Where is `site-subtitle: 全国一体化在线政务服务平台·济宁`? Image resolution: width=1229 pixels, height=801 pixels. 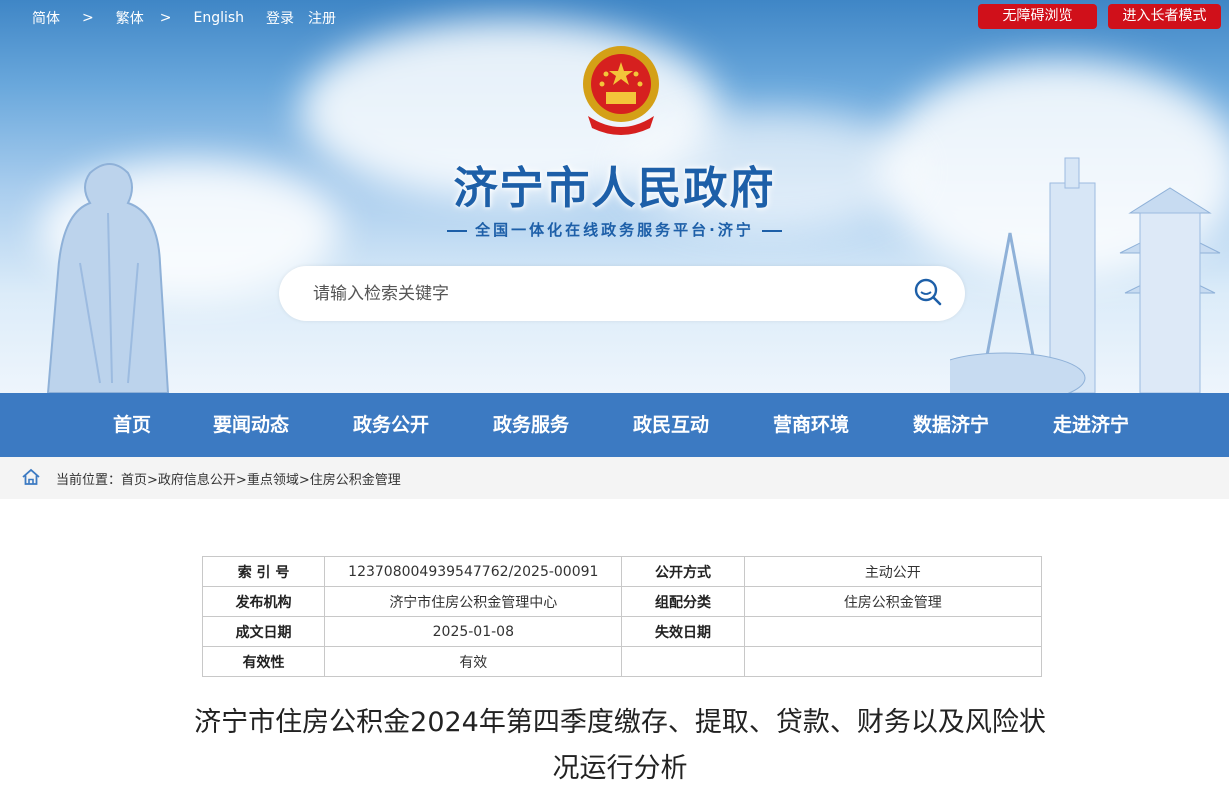
site-subtitle: 全国一体化在线政务服务平台·济宁 is located at coordinates (614, 229).